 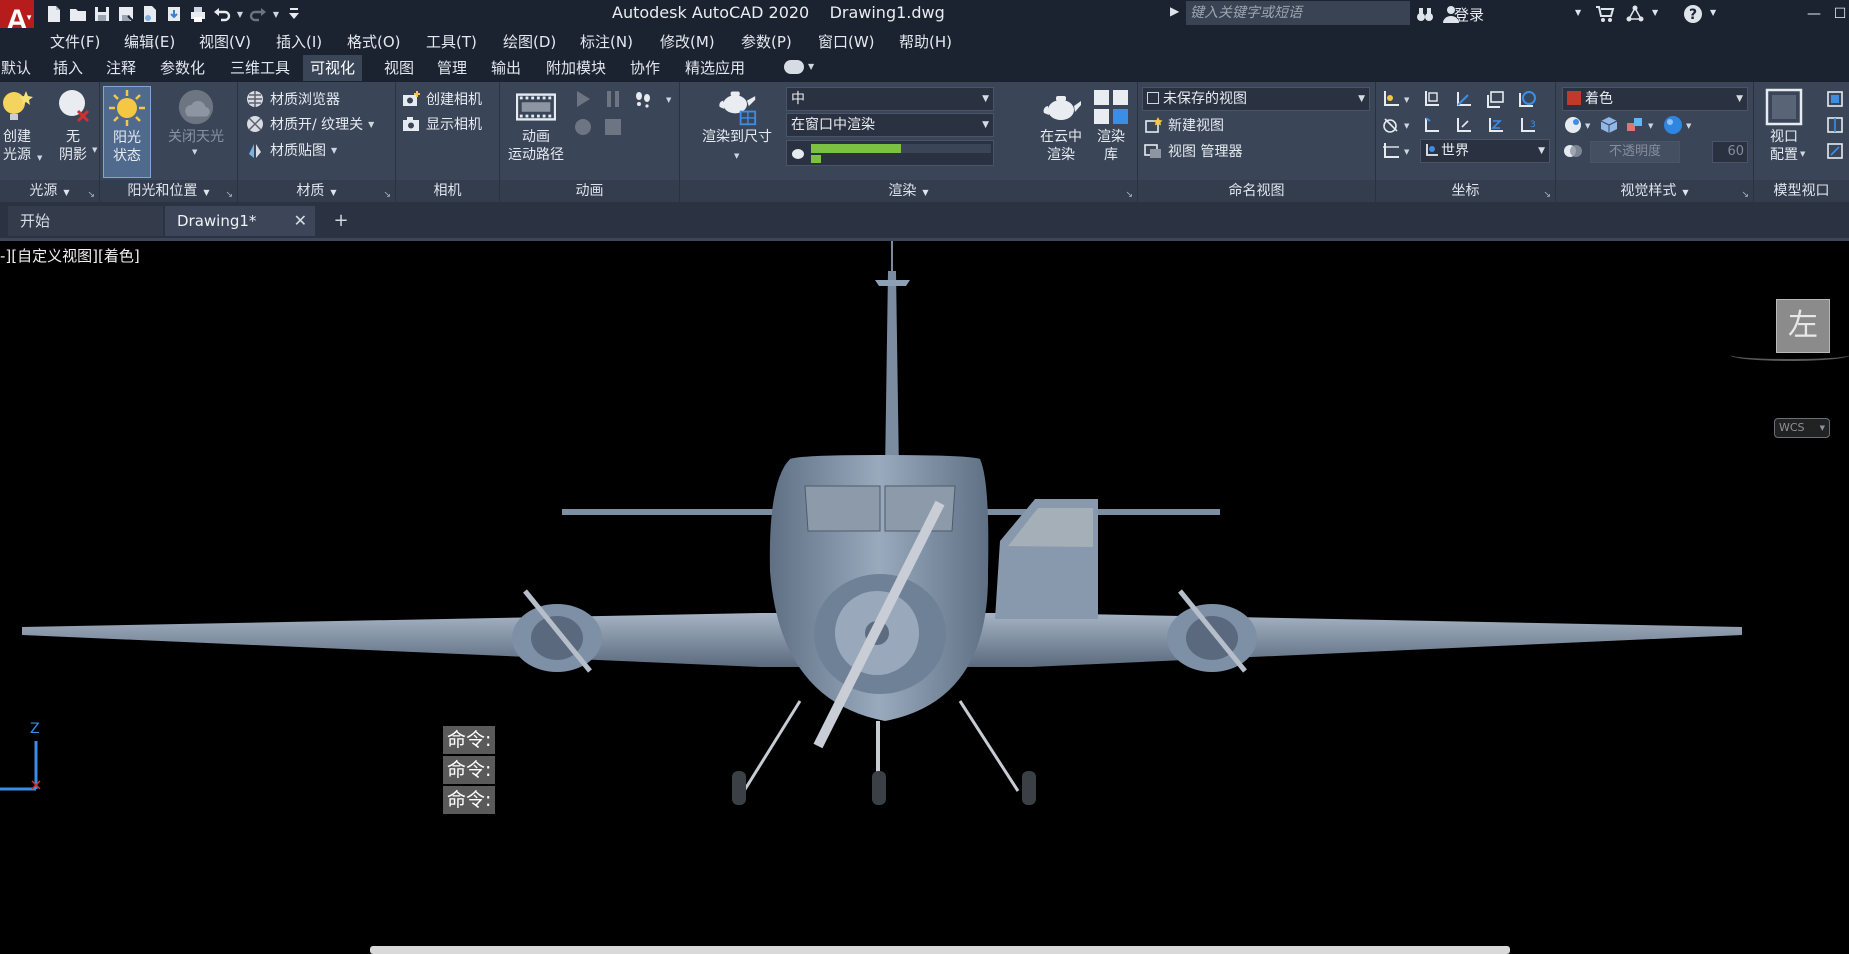 What do you see at coordinates (1635, 125) in the screenshot?
I see `color-cubes-icon` at bounding box center [1635, 125].